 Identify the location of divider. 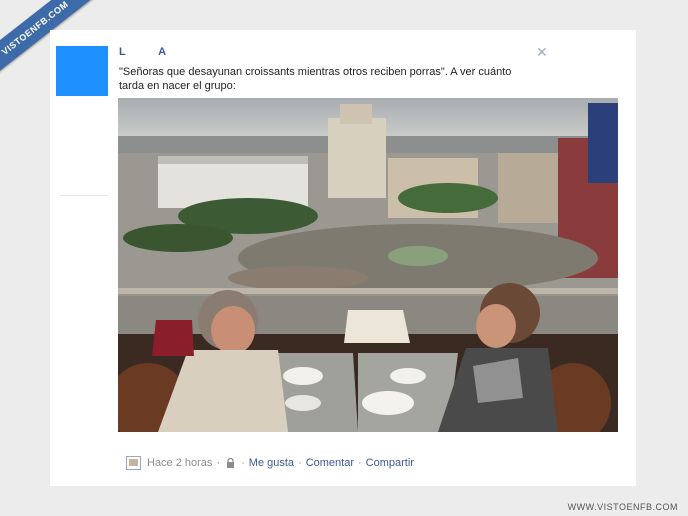
(84, 195).